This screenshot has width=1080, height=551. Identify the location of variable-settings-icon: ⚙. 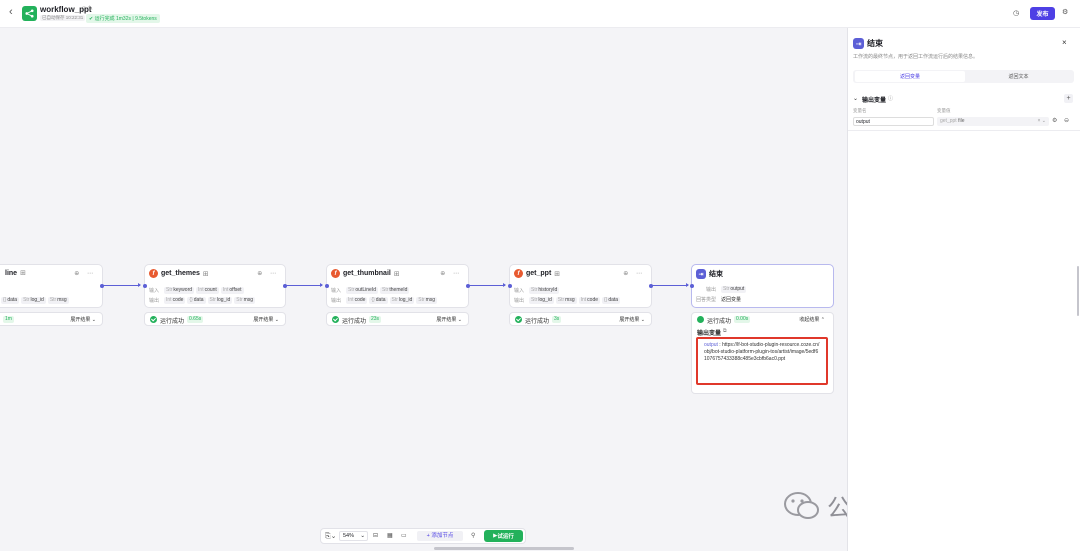
(1054, 120).